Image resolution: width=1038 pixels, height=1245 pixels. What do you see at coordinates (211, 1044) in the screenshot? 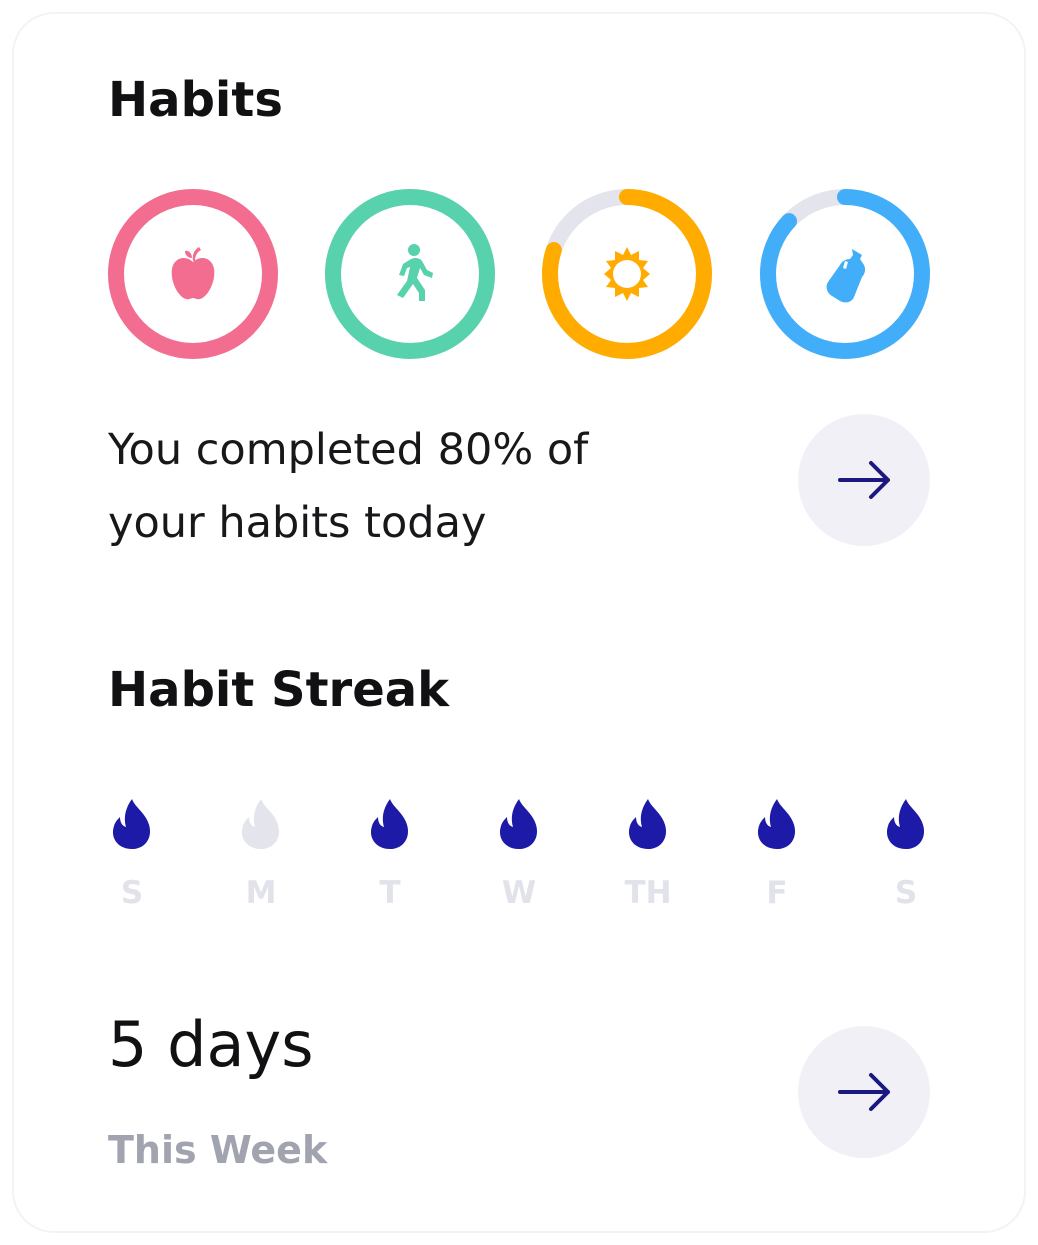
I see `streak-count: 5 days` at bounding box center [211, 1044].